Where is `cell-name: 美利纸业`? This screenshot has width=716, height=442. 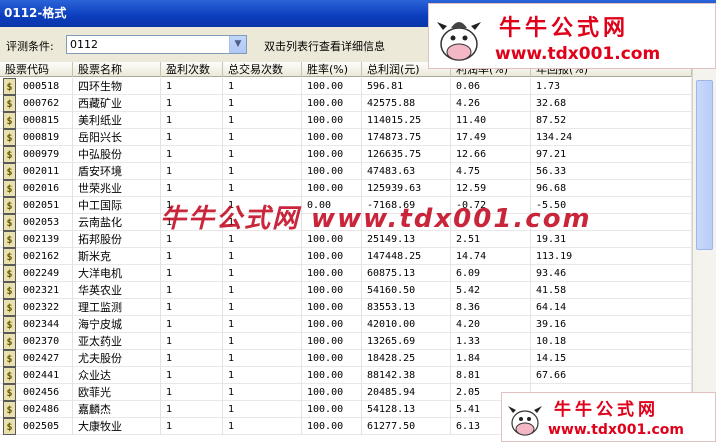 cell-name: 美利纸业 is located at coordinates (117, 120).